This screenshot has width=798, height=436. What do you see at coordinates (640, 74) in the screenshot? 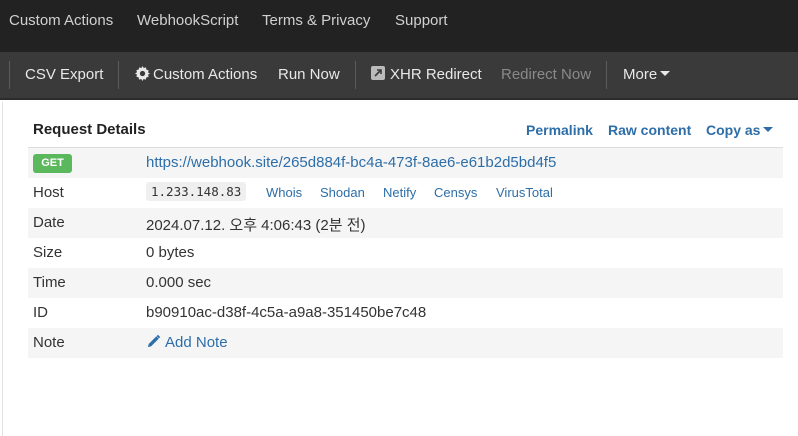
I see `more-label: More` at bounding box center [640, 74].